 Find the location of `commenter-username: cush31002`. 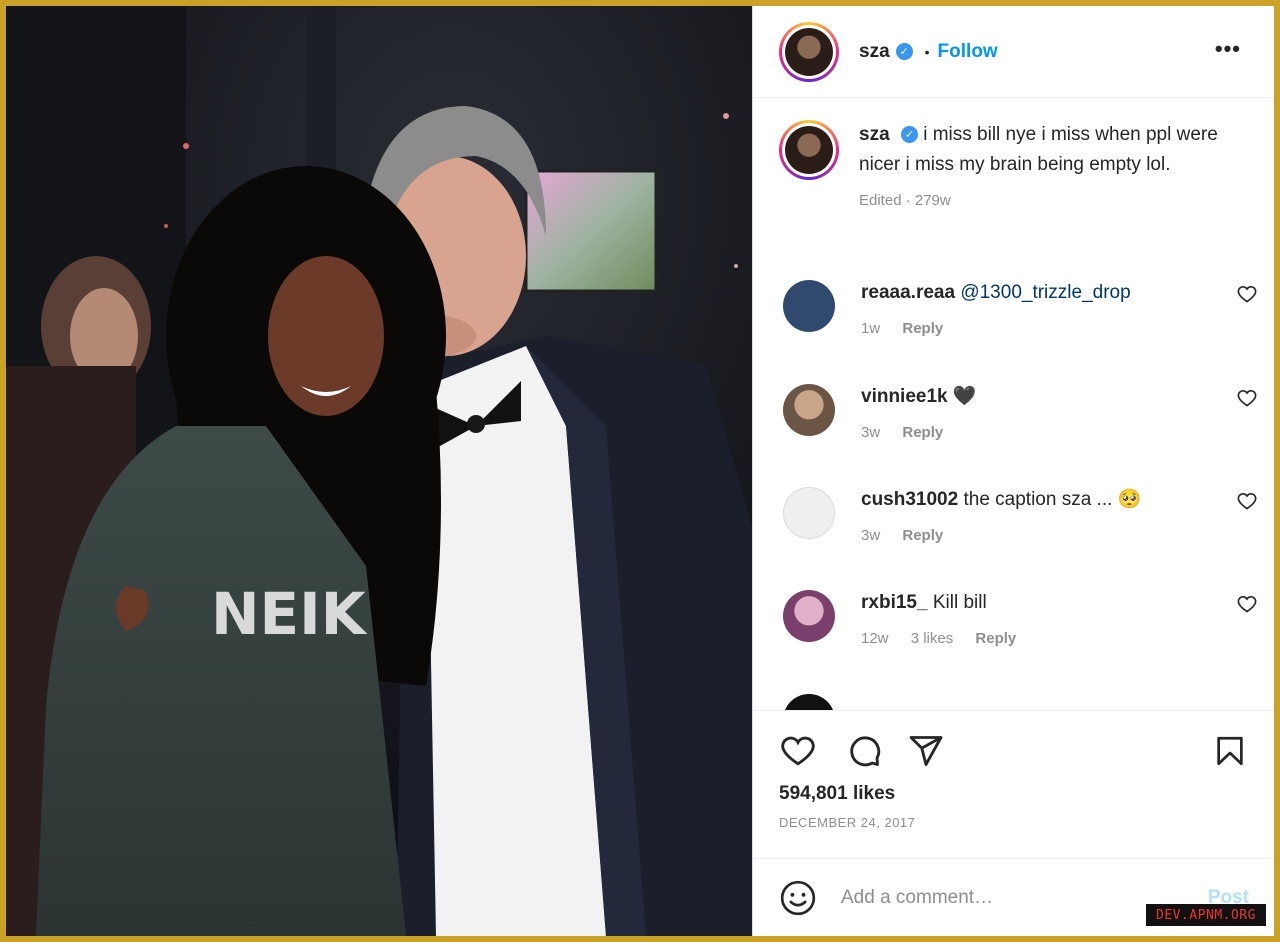

commenter-username: cush31002 is located at coordinates (909, 499).